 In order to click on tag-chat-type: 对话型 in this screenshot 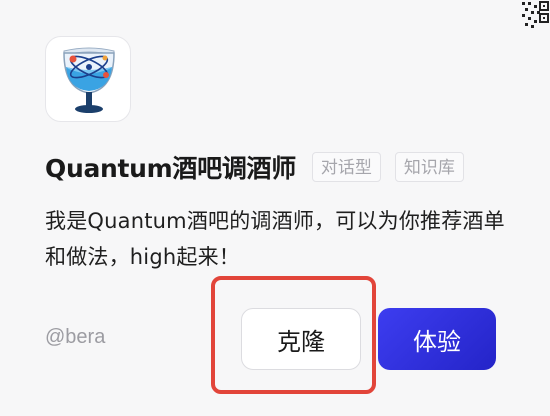, I will do `click(346, 167)`.